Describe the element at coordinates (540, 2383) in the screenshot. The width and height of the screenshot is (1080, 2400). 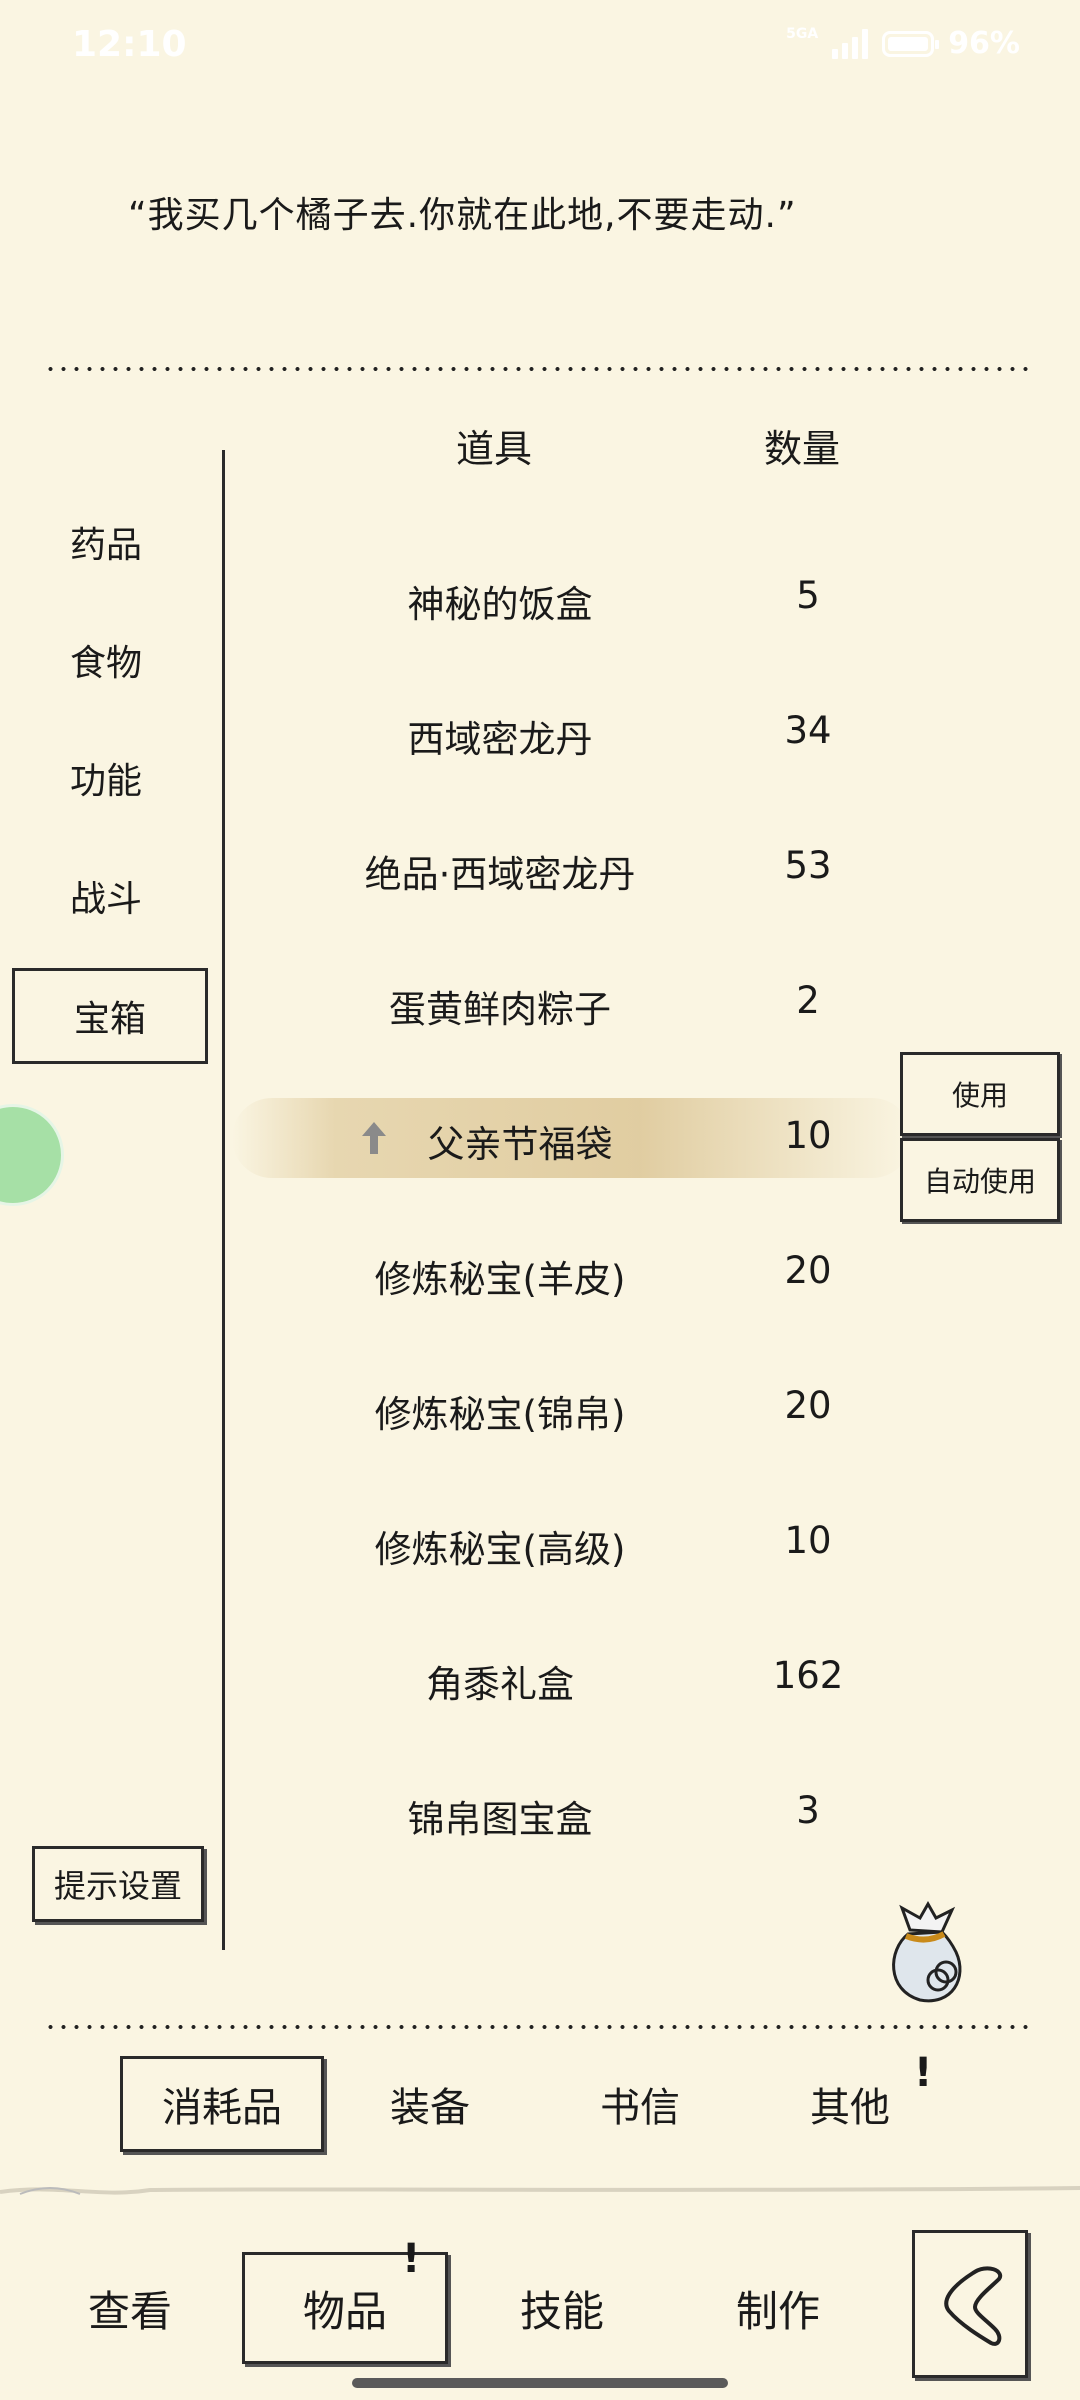
I see `home-indicator` at that location.